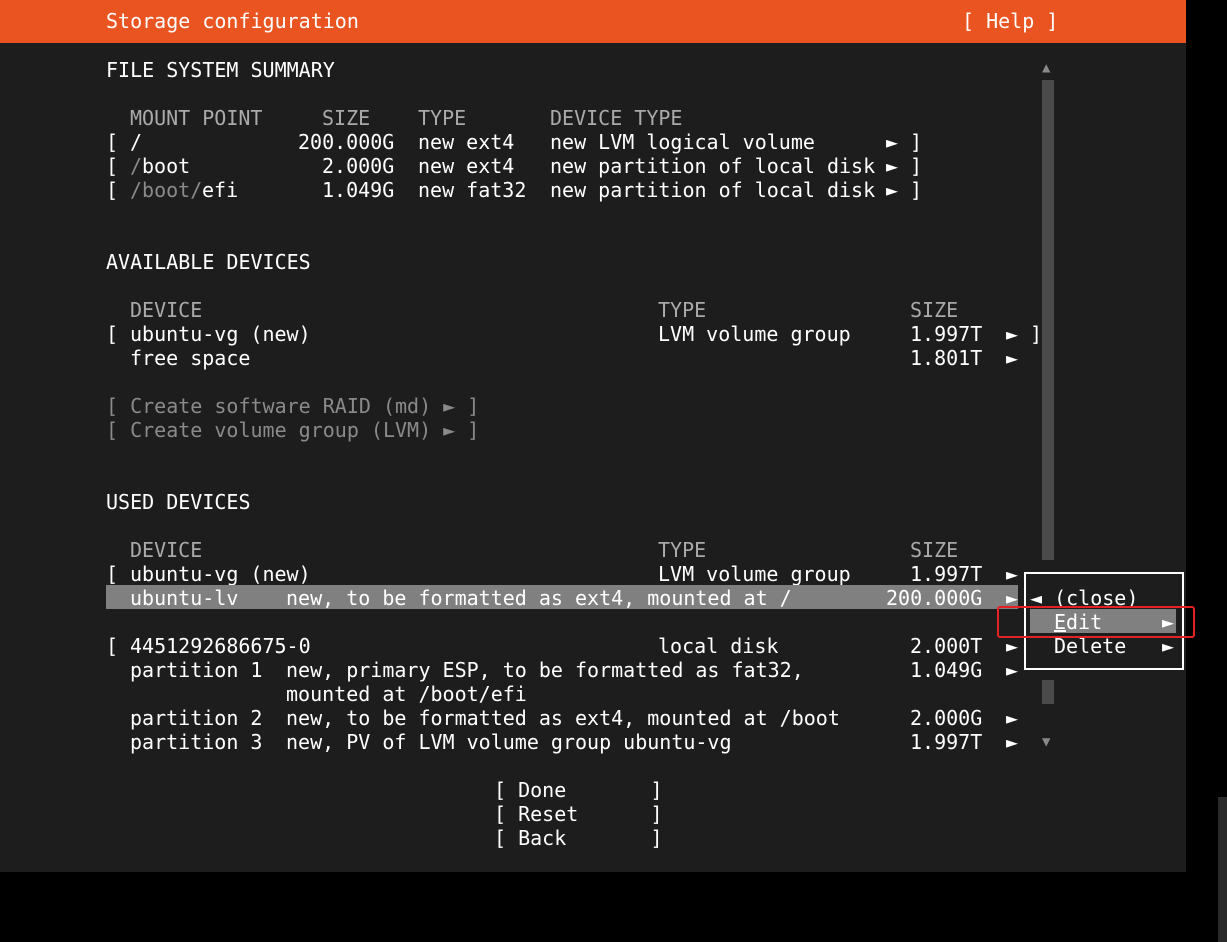 The image size is (1227, 942). Describe the element at coordinates (472, 190) in the screenshot. I see `fs-type: new fat32` at that location.